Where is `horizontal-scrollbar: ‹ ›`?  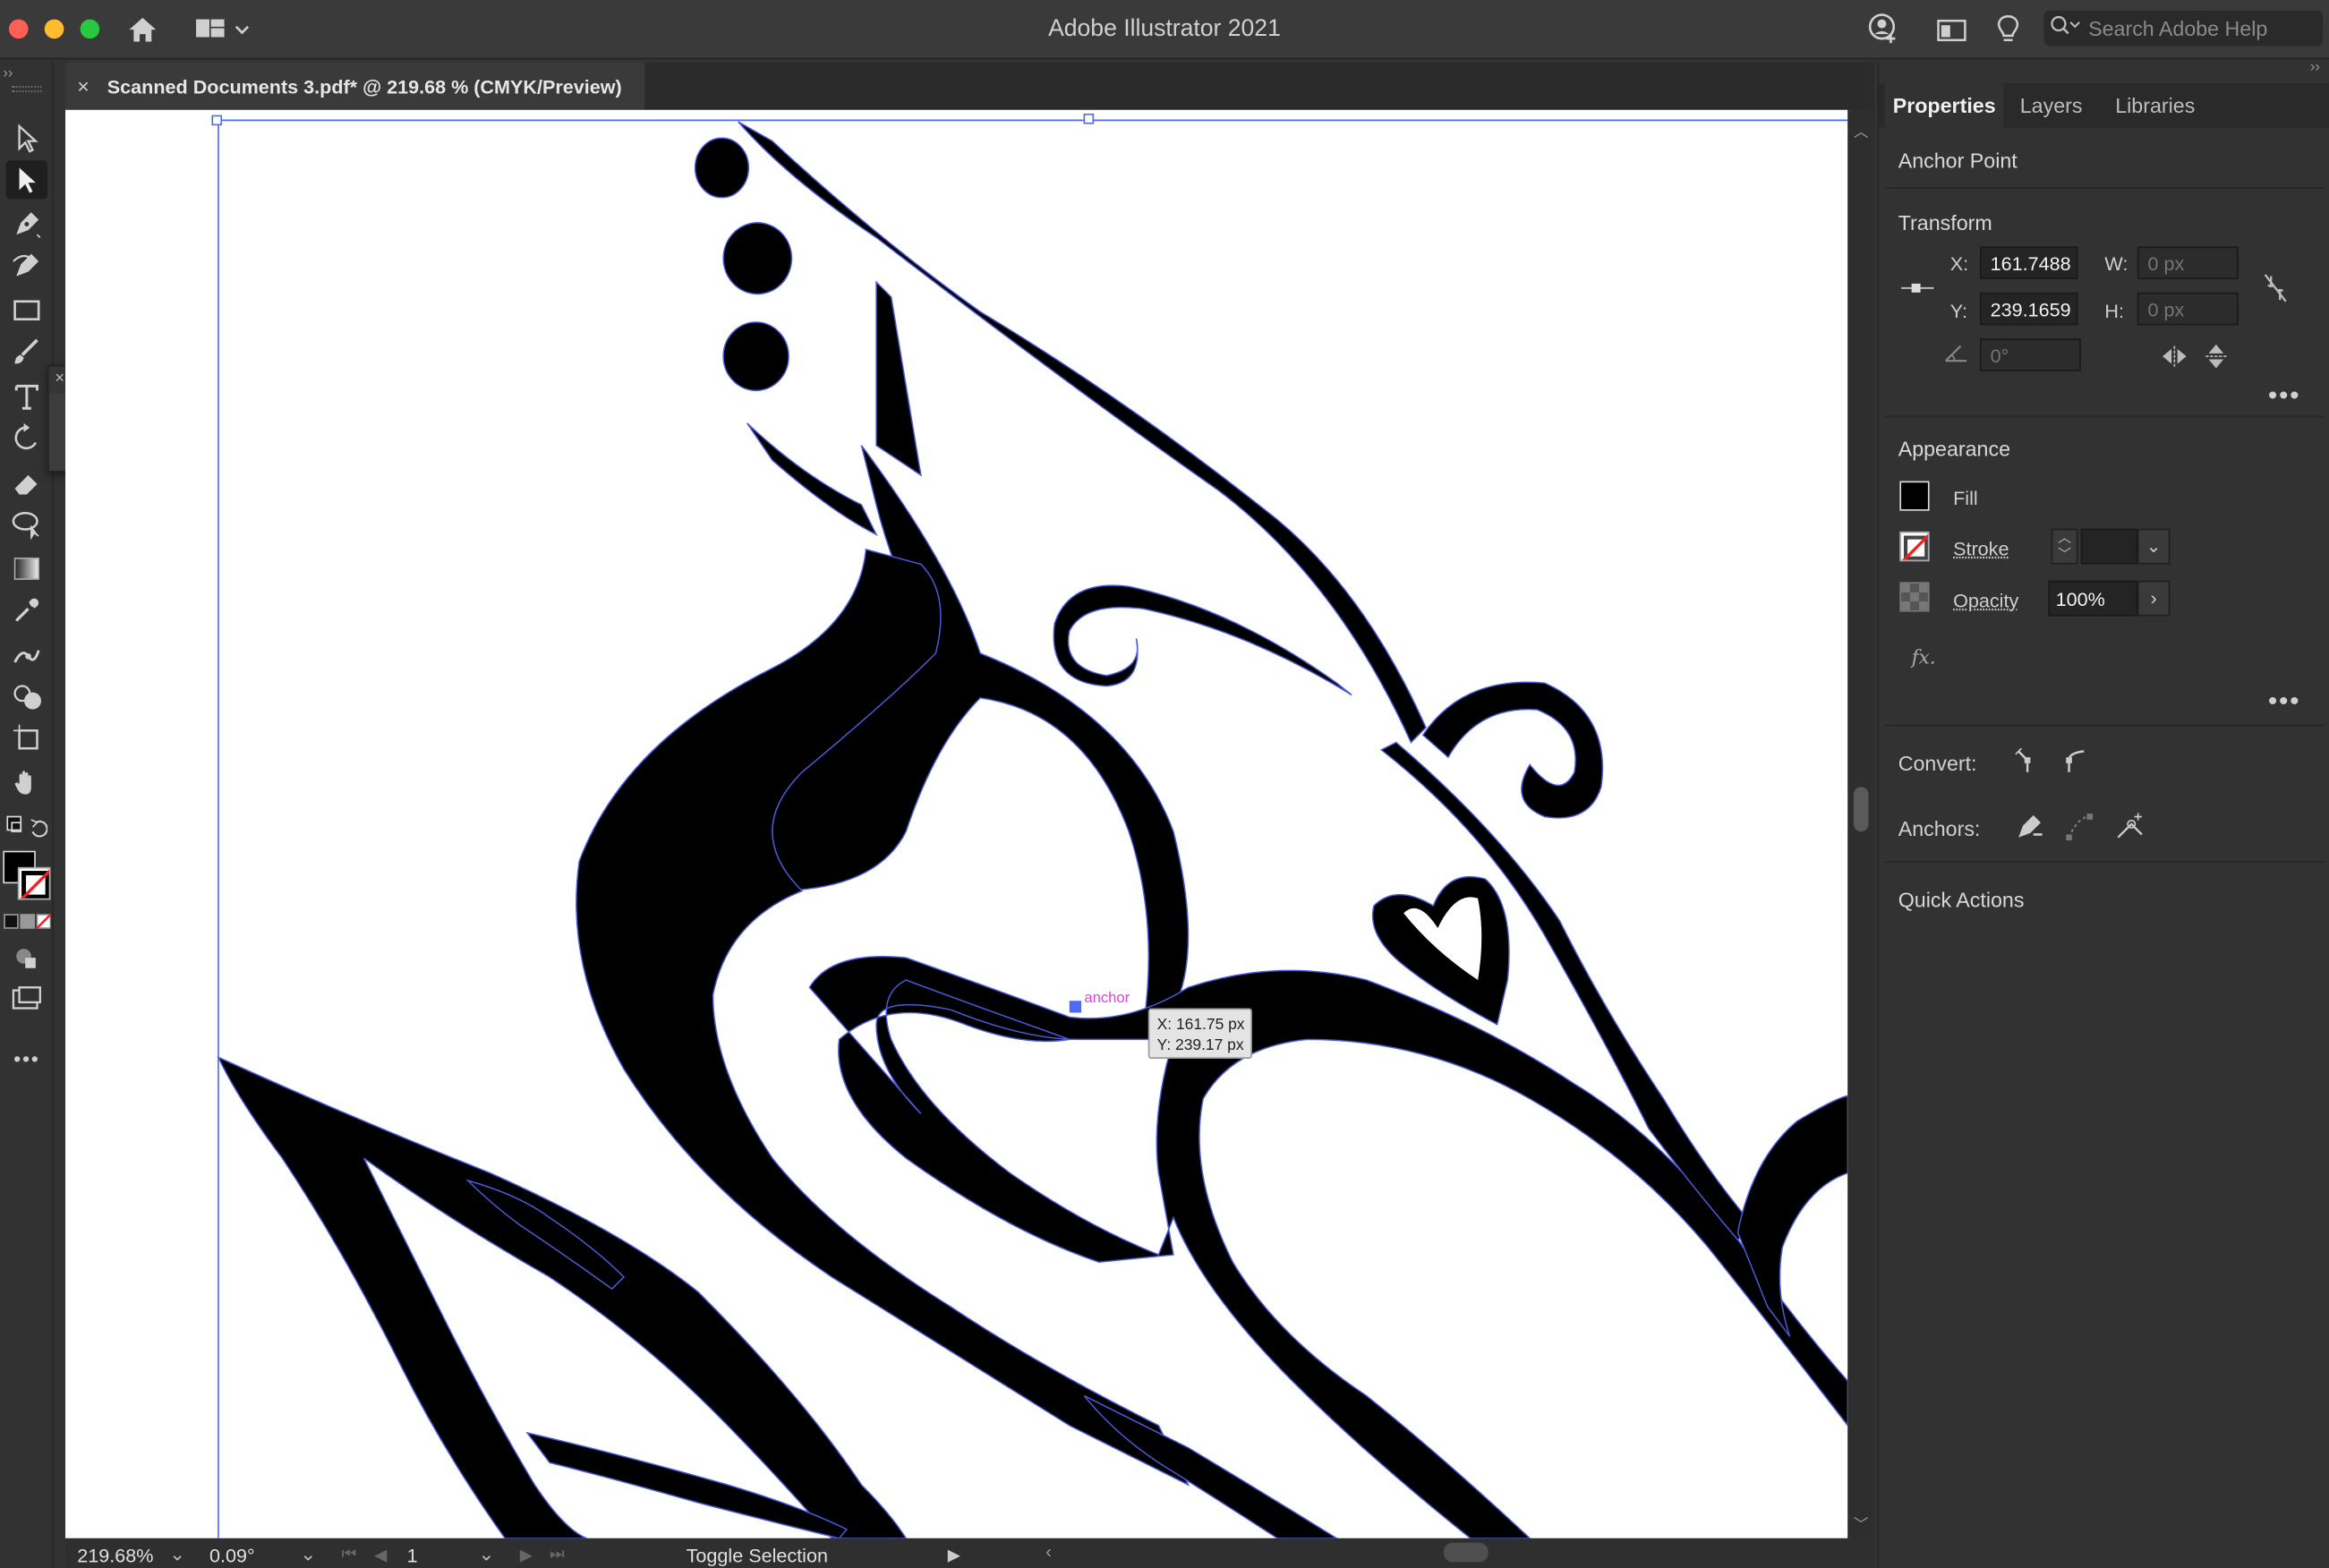
horizontal-scrollbar: ‹ › is located at coordinates (1476, 1553).